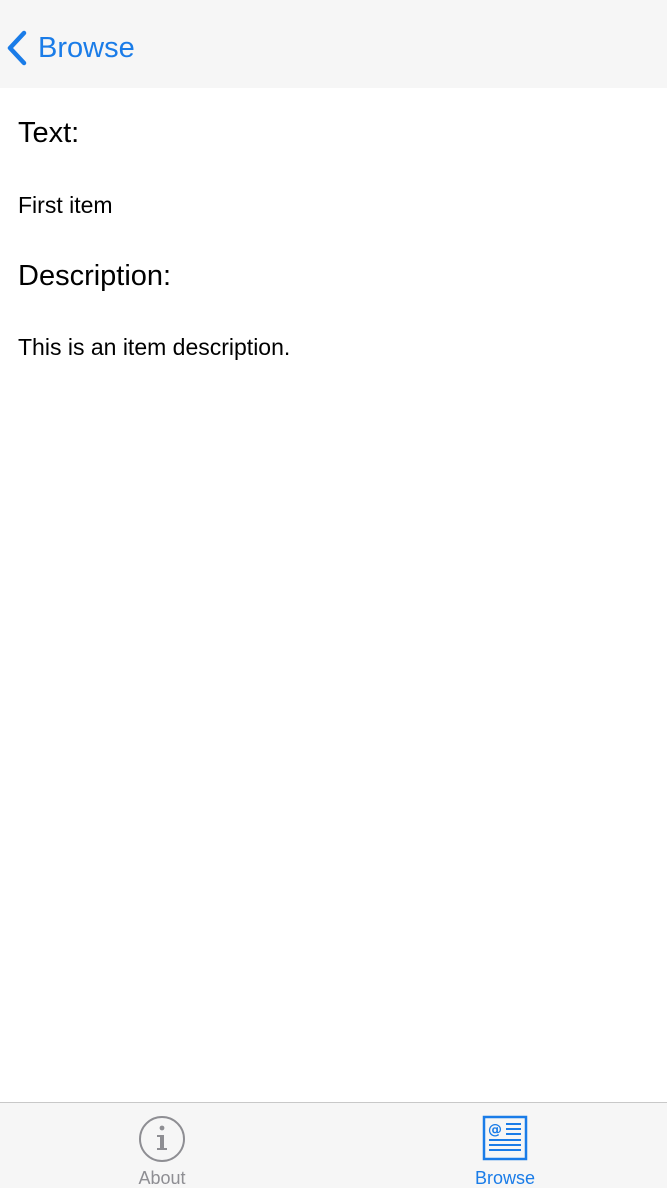 The height and width of the screenshot is (1188, 667). What do you see at coordinates (162, 1141) in the screenshot?
I see `info-icon` at bounding box center [162, 1141].